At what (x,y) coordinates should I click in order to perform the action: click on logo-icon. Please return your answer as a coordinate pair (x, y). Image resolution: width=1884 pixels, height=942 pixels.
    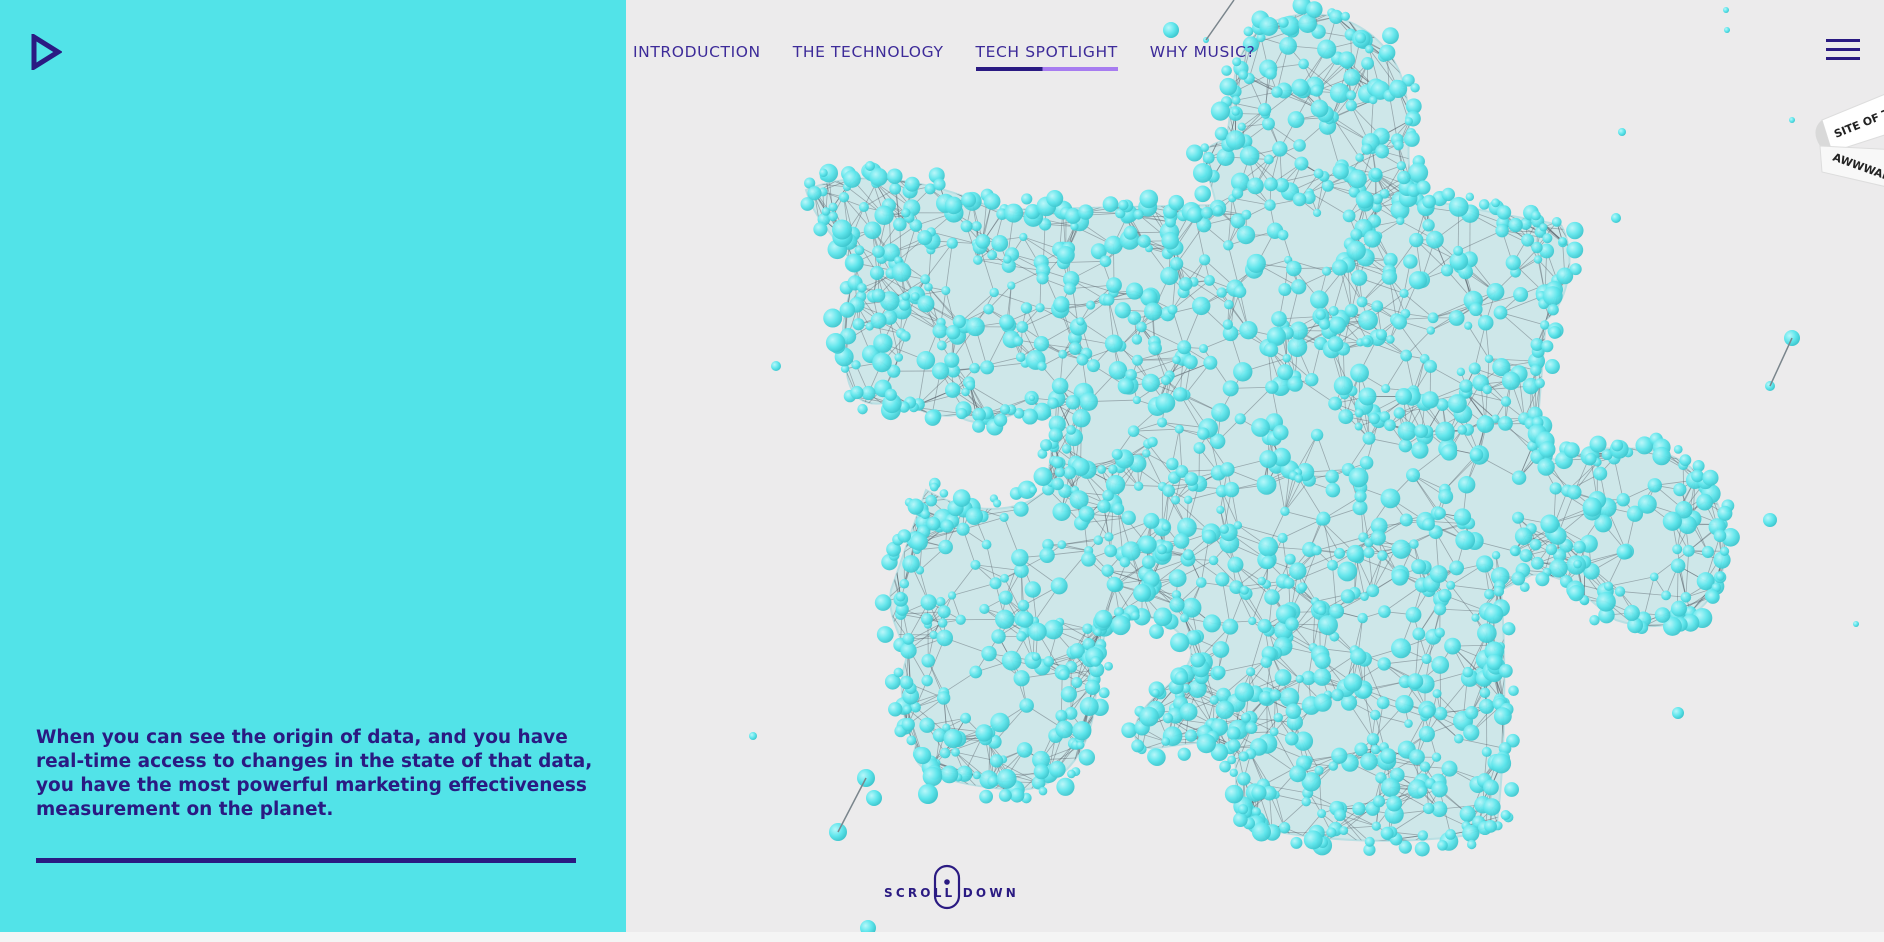
    Looking at the image, I should click on (46, 52).